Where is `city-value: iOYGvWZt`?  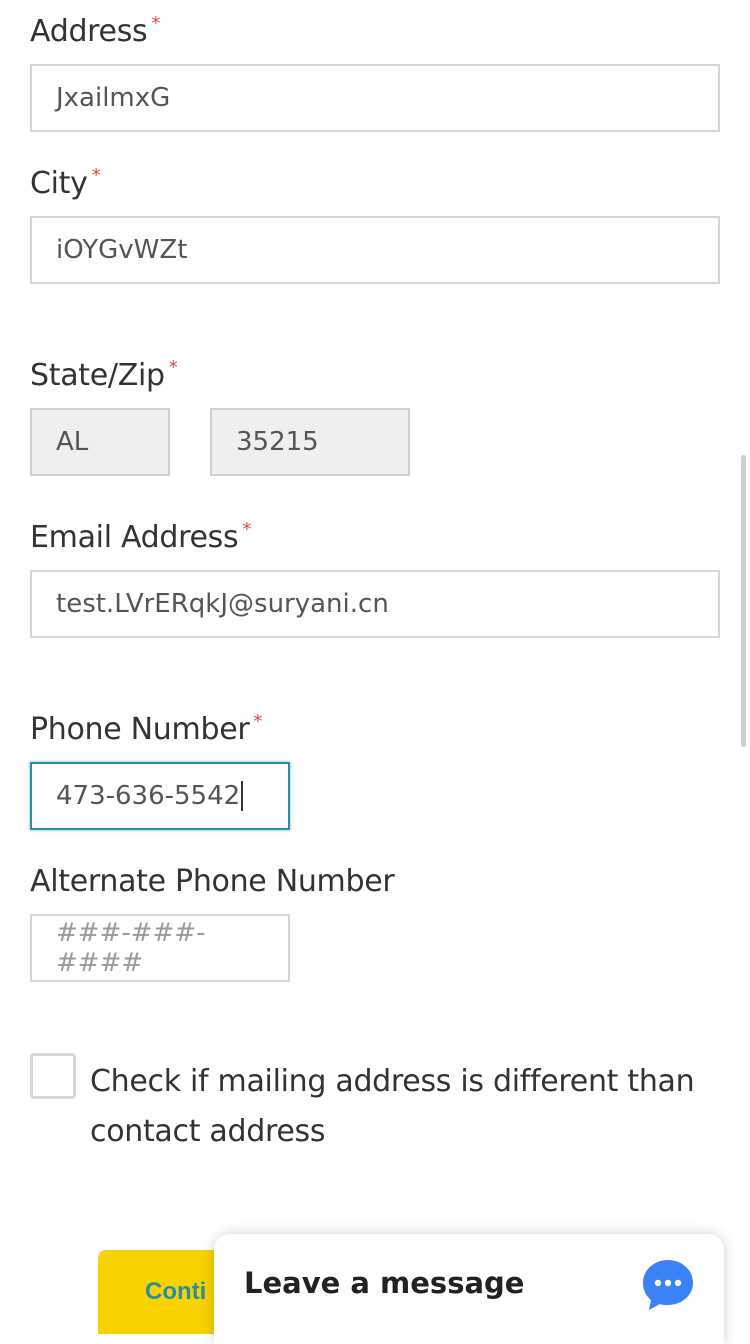
city-value: iOYGvWZt is located at coordinates (122, 250).